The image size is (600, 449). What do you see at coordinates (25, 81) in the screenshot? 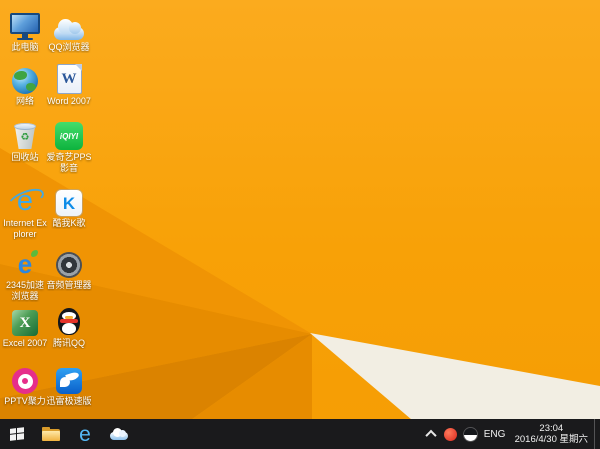
I see `network-globe-icon` at bounding box center [25, 81].